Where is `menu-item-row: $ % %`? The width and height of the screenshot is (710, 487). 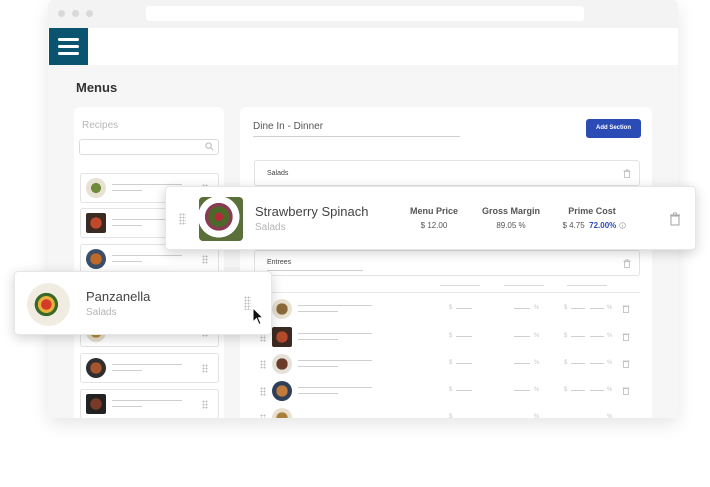
menu-item-row: $ % % is located at coordinates (447, 412).